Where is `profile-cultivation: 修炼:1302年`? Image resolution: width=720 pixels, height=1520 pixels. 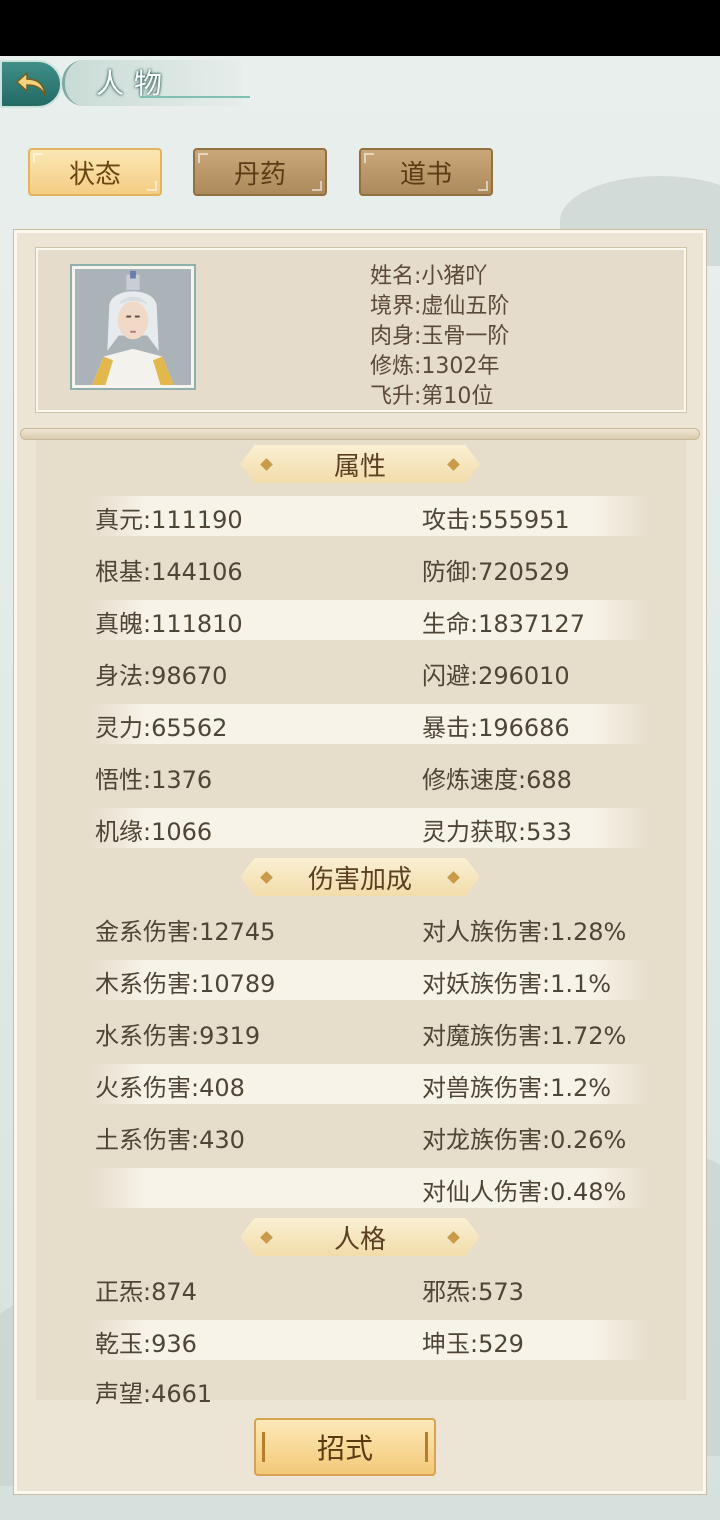 profile-cultivation: 修炼:1302年 is located at coordinates (435, 366).